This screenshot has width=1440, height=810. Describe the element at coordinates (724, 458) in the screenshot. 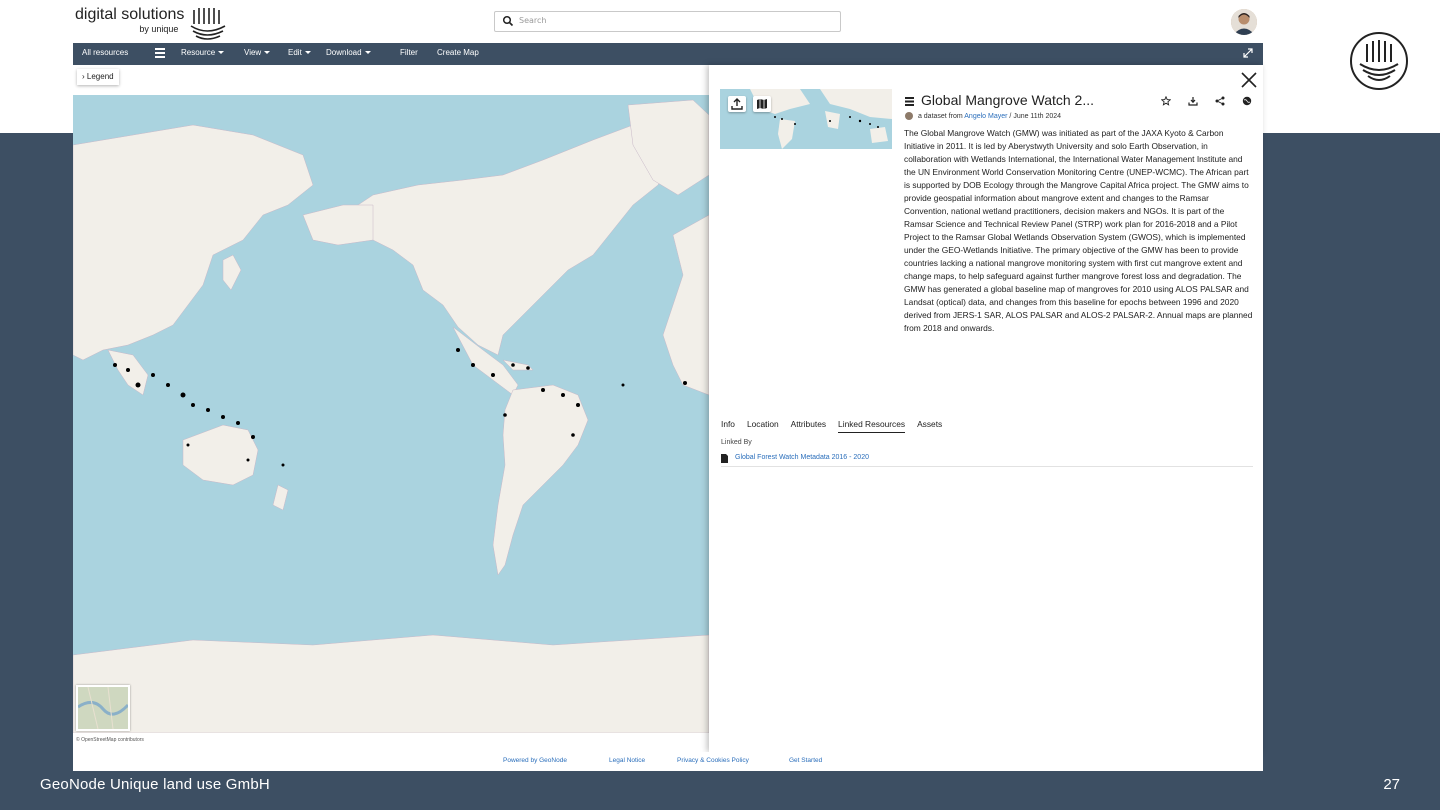

I see `document-icon` at that location.